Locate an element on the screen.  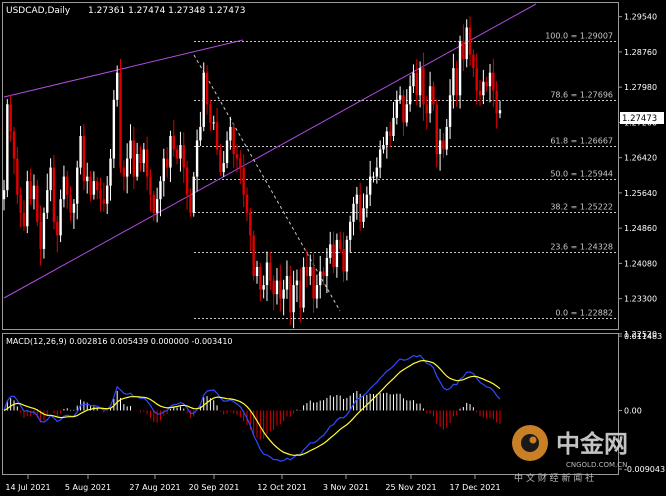
watermark-brand: 中金网 is located at coordinates (592, 444).